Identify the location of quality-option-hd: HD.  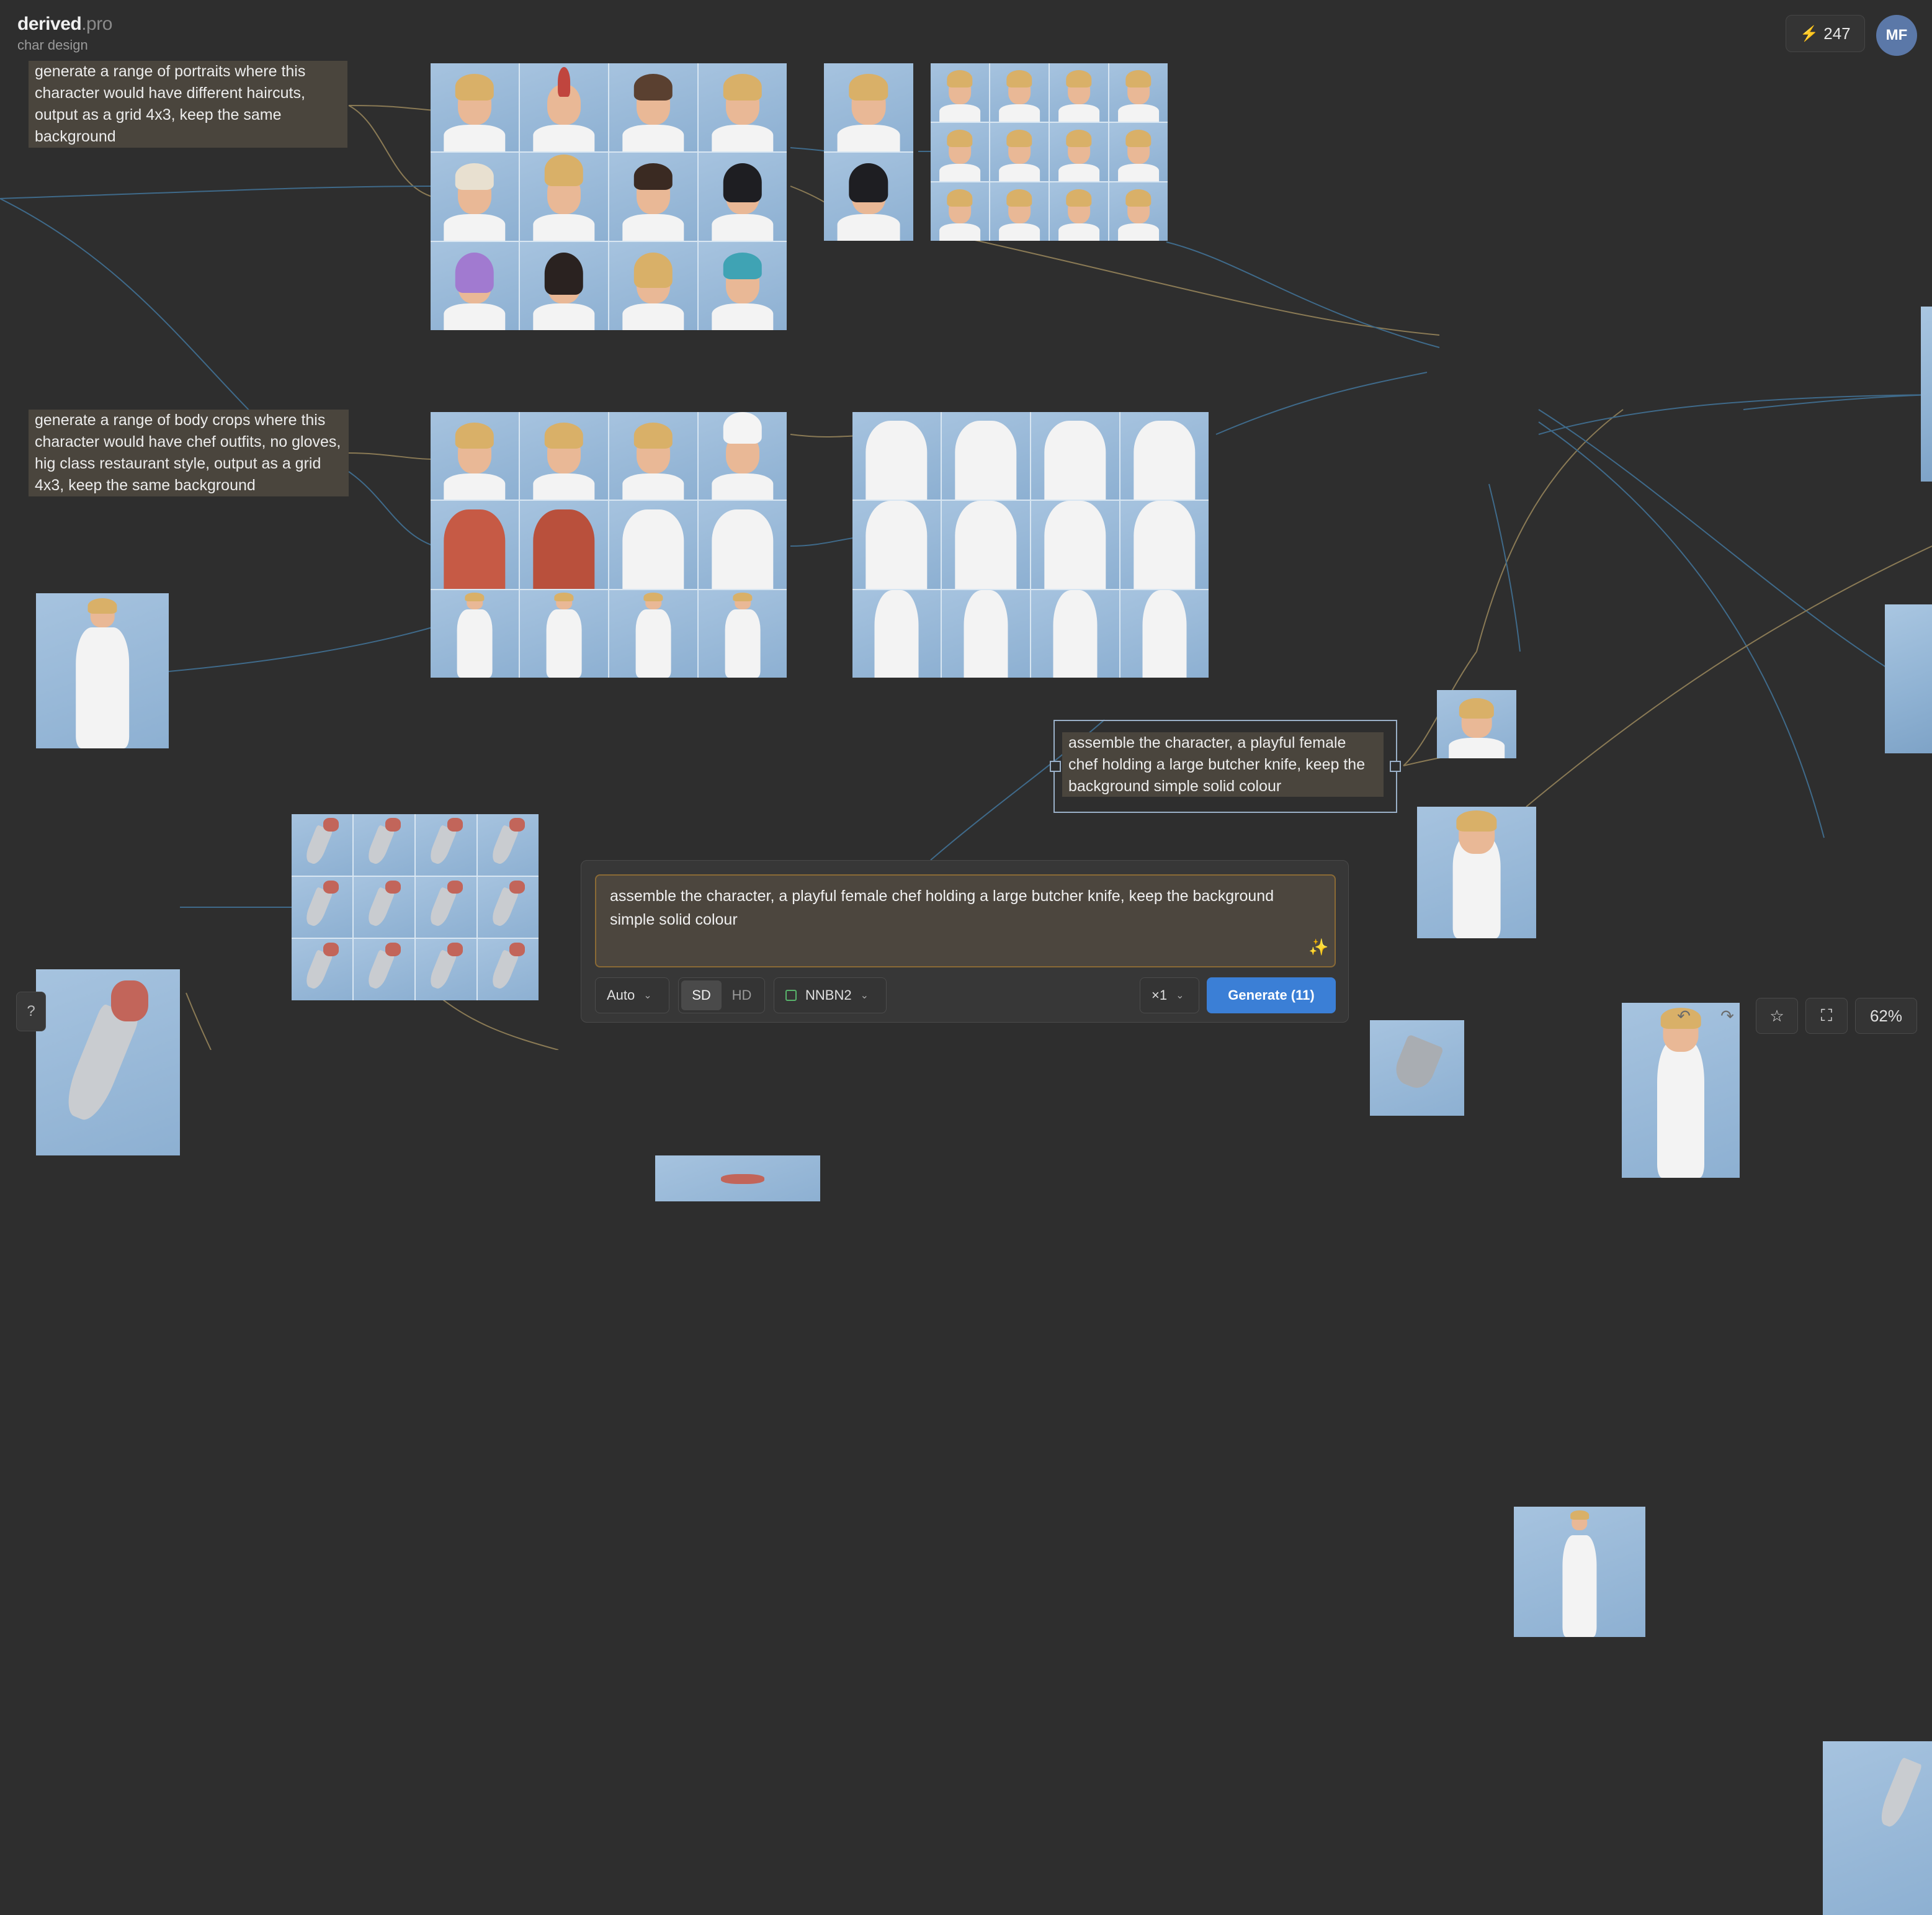
(742, 995).